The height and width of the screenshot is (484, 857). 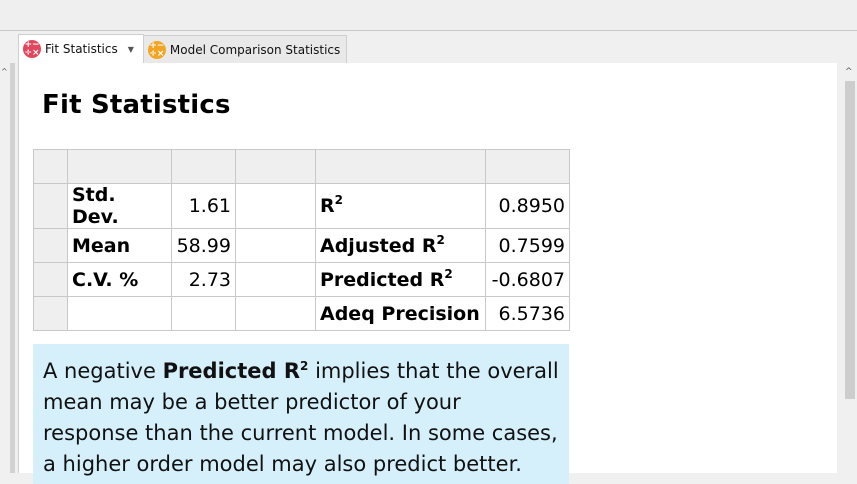 I want to click on stat-value: 0.7599, so click(x=527, y=245).